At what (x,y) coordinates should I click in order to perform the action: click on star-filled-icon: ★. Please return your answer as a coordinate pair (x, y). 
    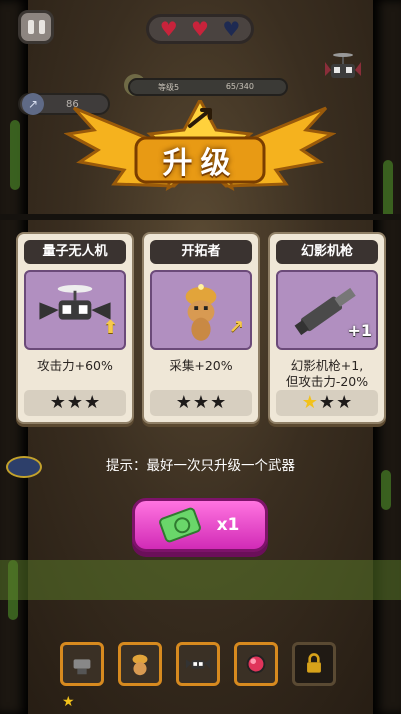
    Looking at the image, I should click on (309, 402).